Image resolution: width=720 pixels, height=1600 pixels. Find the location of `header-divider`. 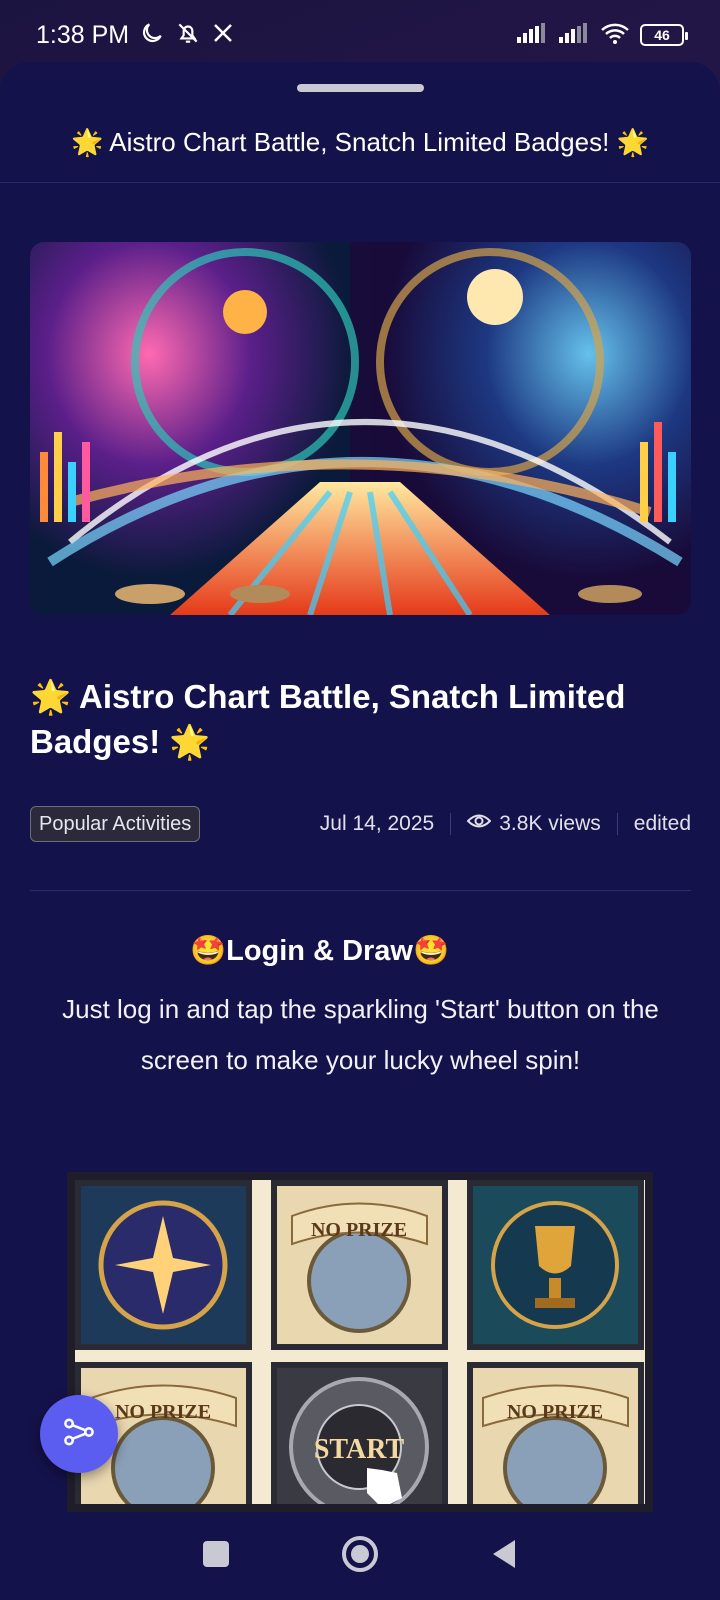

header-divider is located at coordinates (360, 182).